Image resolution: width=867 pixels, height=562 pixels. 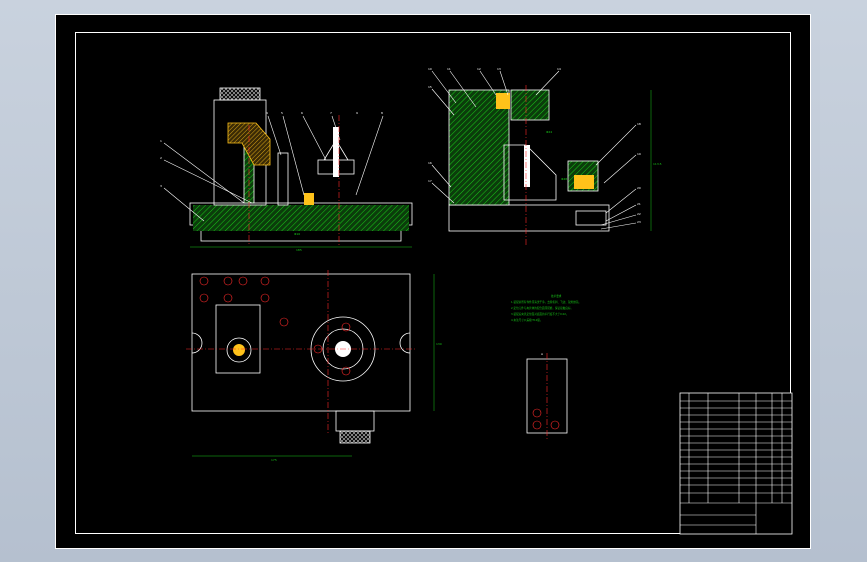 What do you see at coordinates (240, 94) in the screenshot?
I see `front-knob` at bounding box center [240, 94].